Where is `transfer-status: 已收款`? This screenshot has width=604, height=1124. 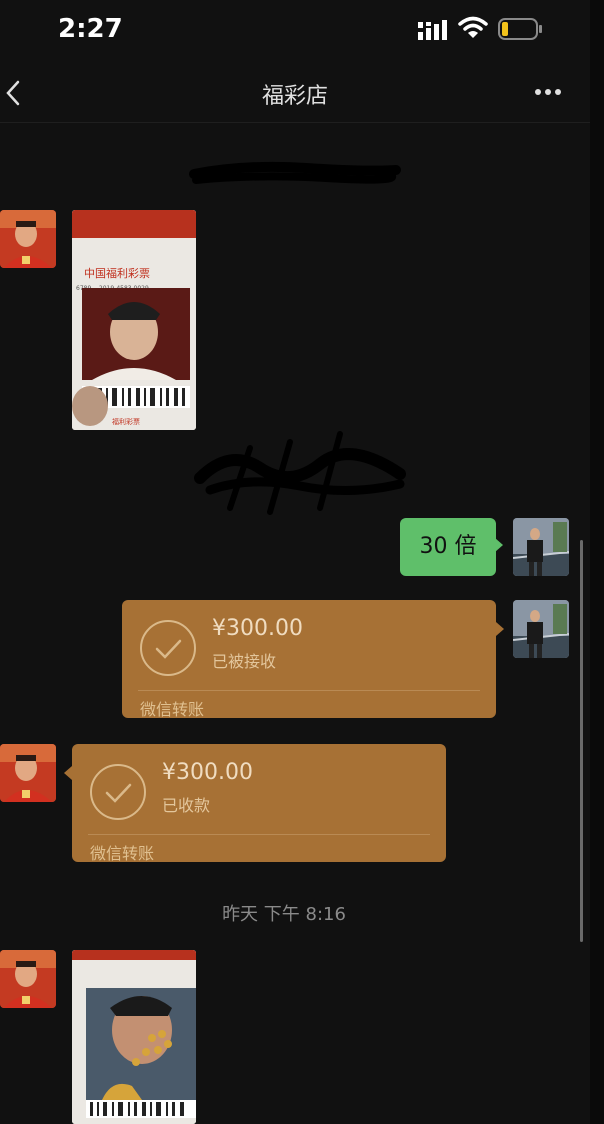 transfer-status: 已收款 is located at coordinates (186, 805).